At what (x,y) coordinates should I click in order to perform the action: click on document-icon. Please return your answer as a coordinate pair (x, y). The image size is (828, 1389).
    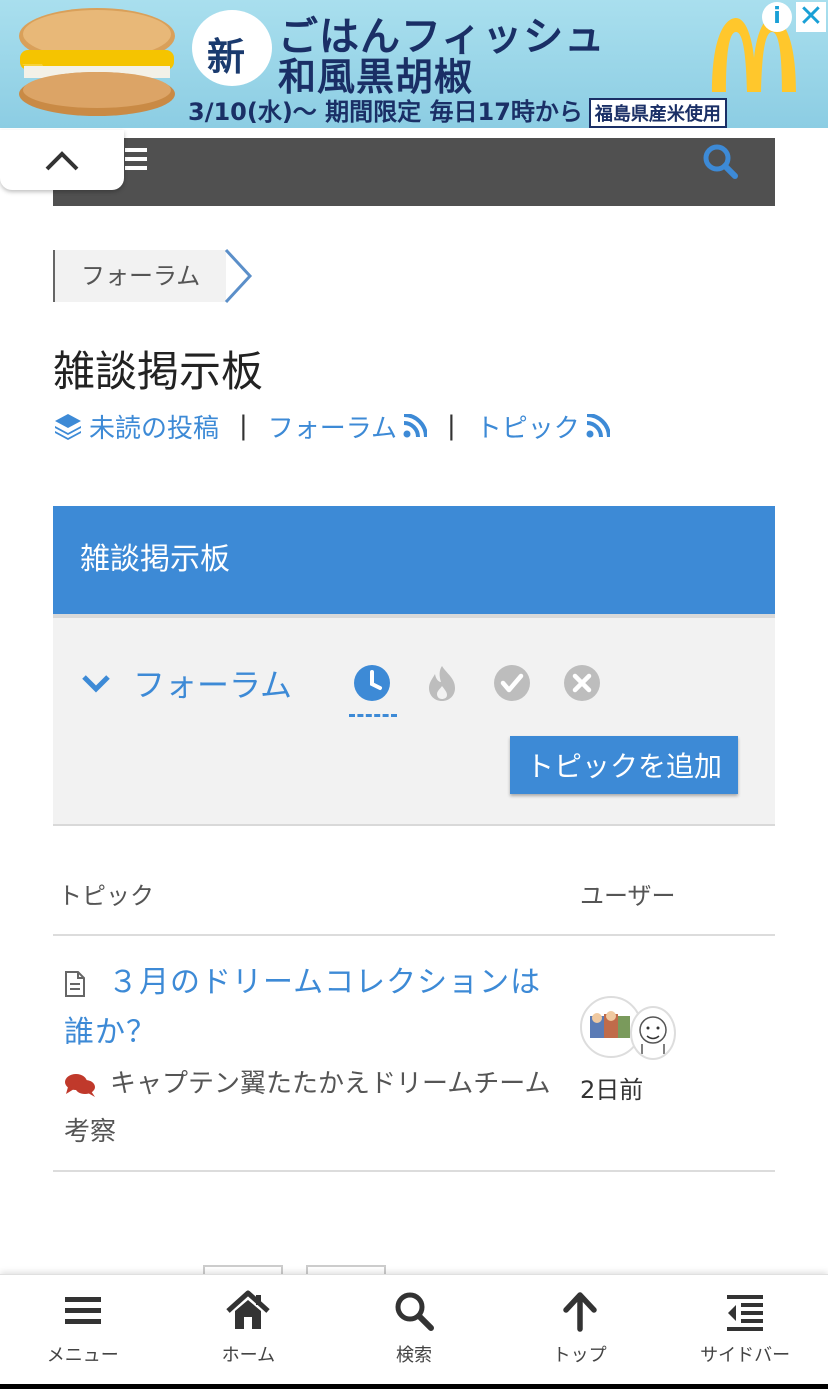
    Looking at the image, I should click on (75, 983).